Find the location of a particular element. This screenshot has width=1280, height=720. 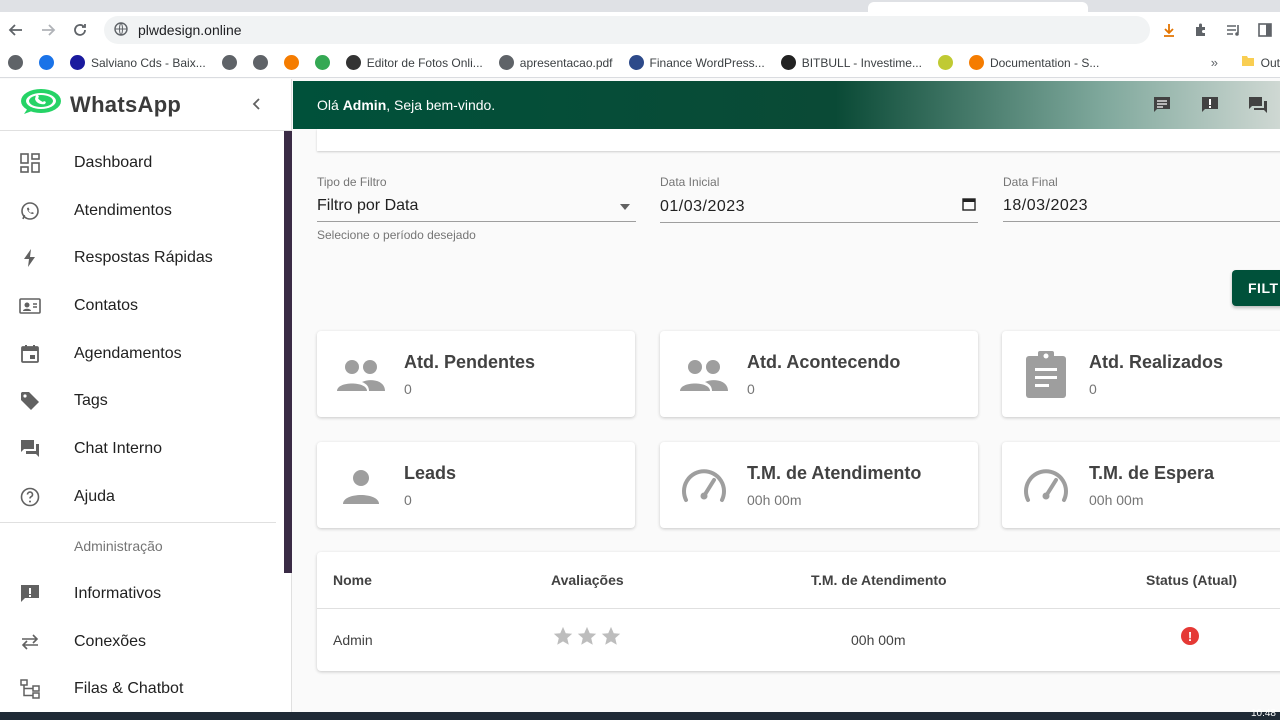

media-icon is located at coordinates (1233, 30).